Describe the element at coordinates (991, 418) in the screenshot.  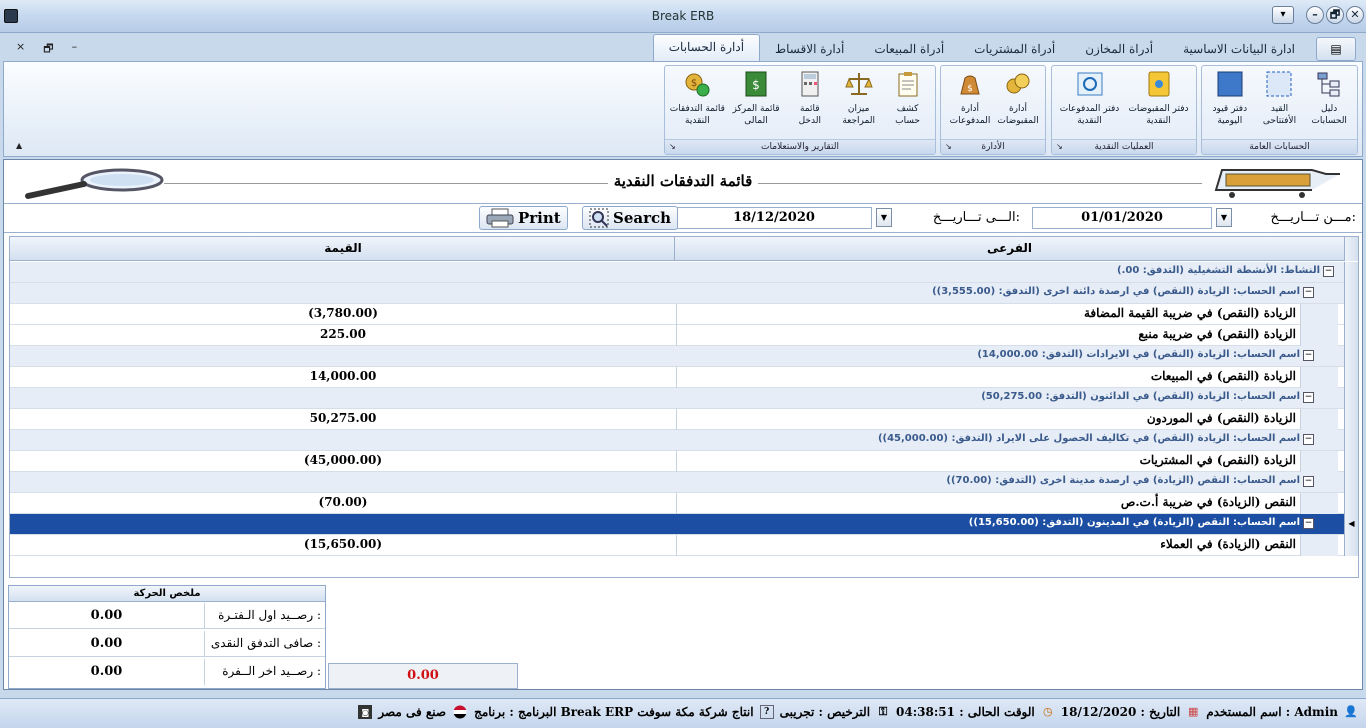
I see `branch-cell: الزيادة (النقص) في الموردون` at that location.